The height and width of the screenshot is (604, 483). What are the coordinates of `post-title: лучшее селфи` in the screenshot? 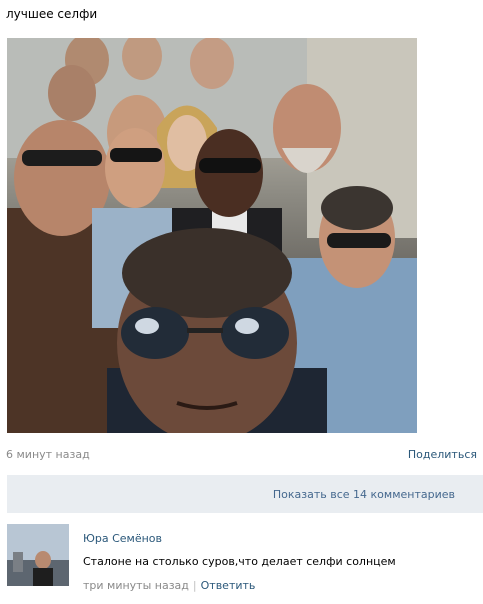 It's located at (52, 14).